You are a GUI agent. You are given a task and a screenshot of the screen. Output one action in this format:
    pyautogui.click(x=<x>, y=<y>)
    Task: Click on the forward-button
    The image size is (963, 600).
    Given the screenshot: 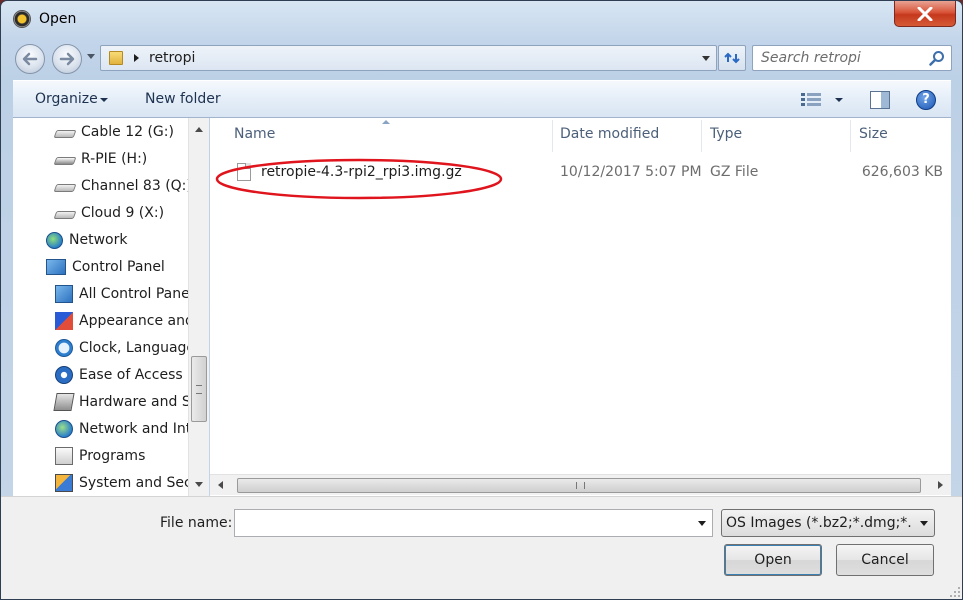 What is the action you would take?
    pyautogui.click(x=67, y=59)
    